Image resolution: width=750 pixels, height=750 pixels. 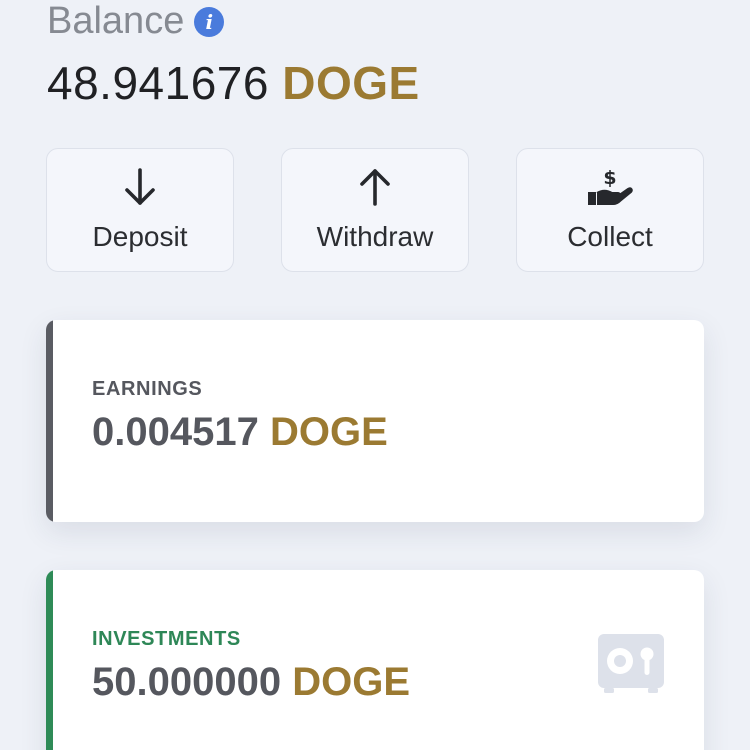 What do you see at coordinates (140, 210) in the screenshot?
I see `deposit-button: Deposit` at bounding box center [140, 210].